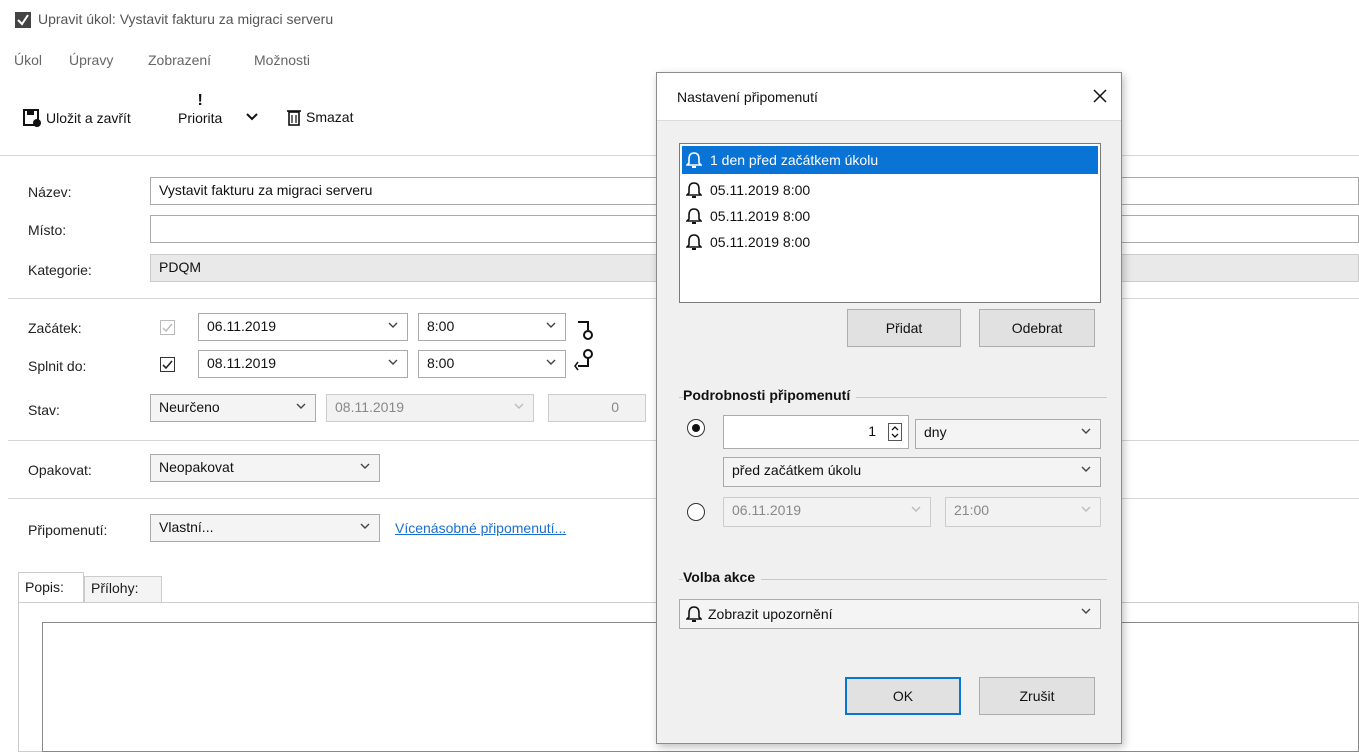 Image resolution: width=1359 pixels, height=752 pixels. I want to click on unit-select: dny, so click(1008, 434).